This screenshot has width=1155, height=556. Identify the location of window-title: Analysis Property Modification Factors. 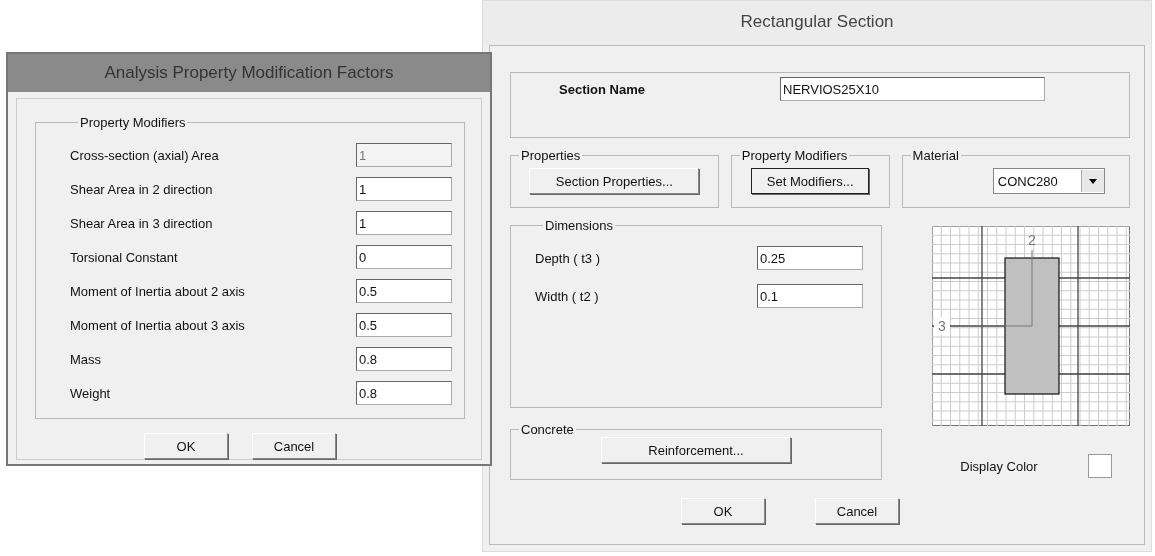
(249, 73).